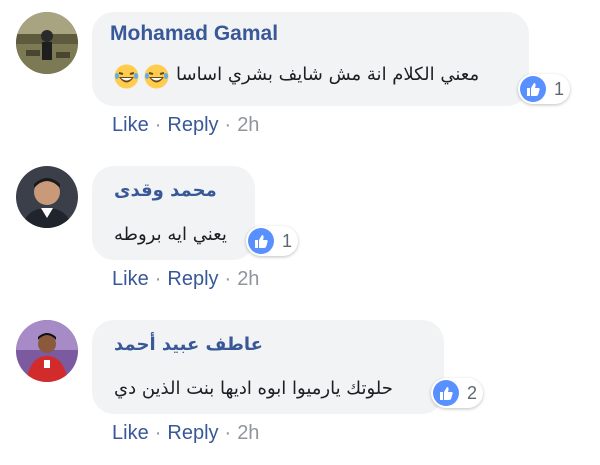  Describe the element at coordinates (472, 392) in the screenshot. I see `reaction-count: 2` at that location.